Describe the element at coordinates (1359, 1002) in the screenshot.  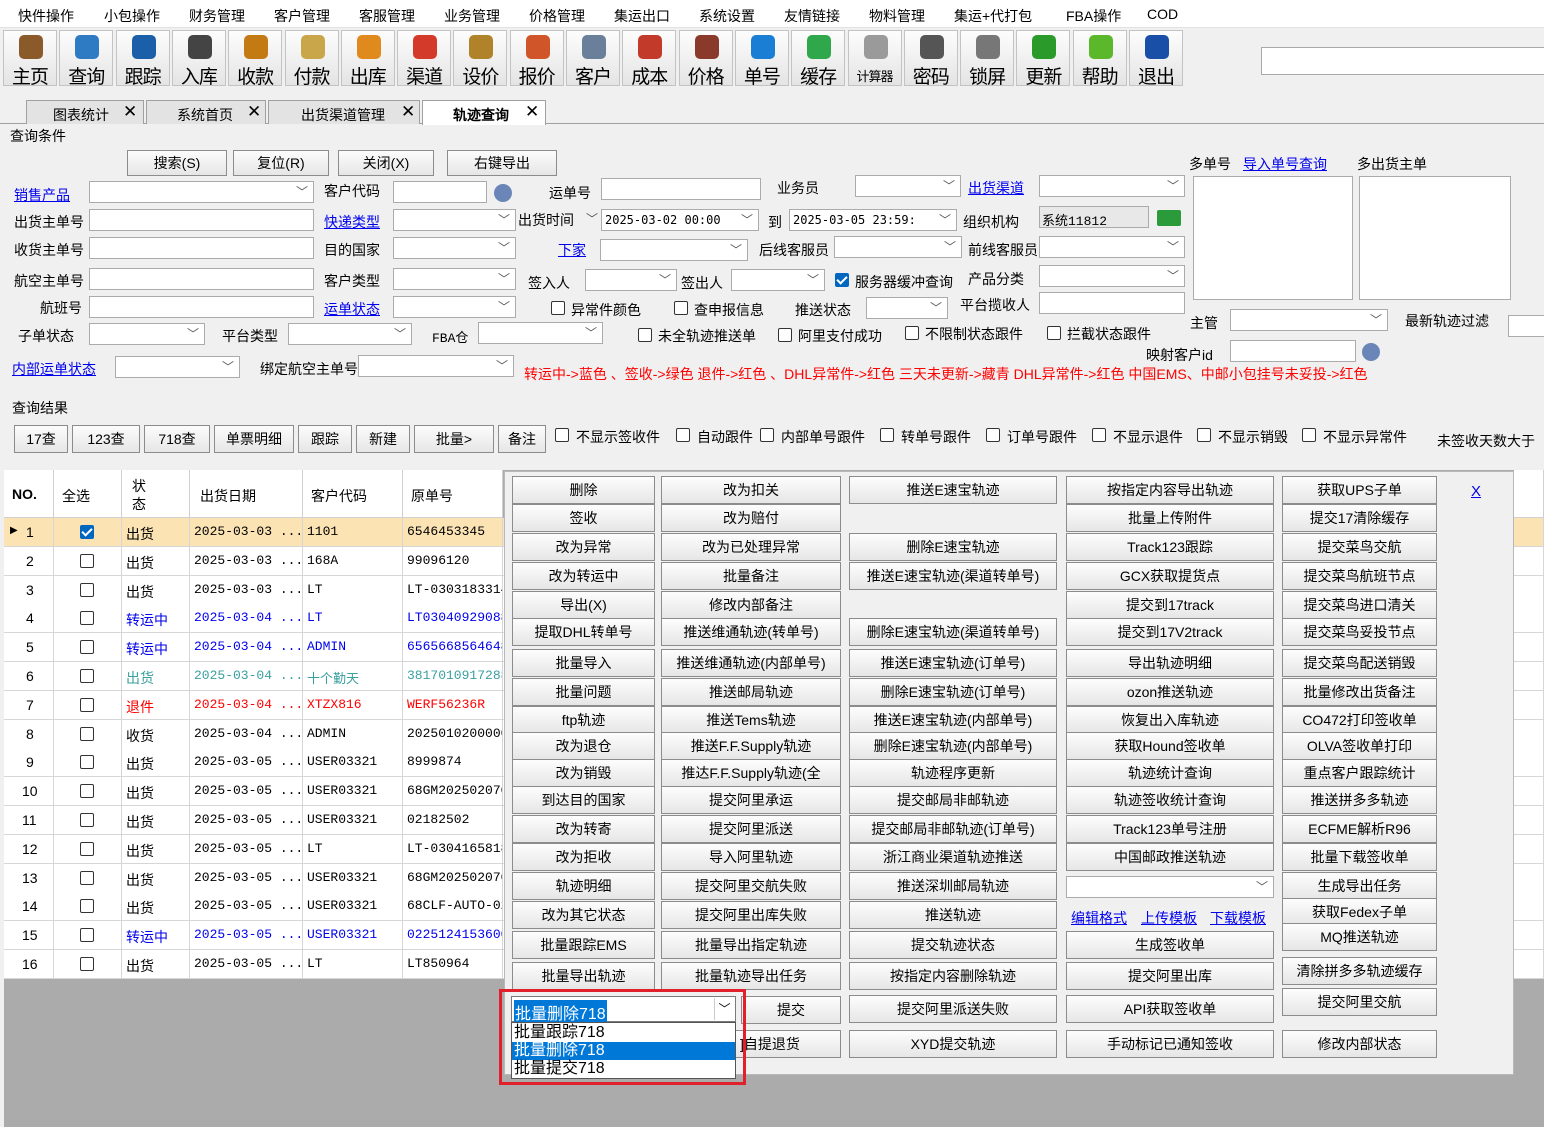
I see `action-button: 提交阿里交航` at that location.